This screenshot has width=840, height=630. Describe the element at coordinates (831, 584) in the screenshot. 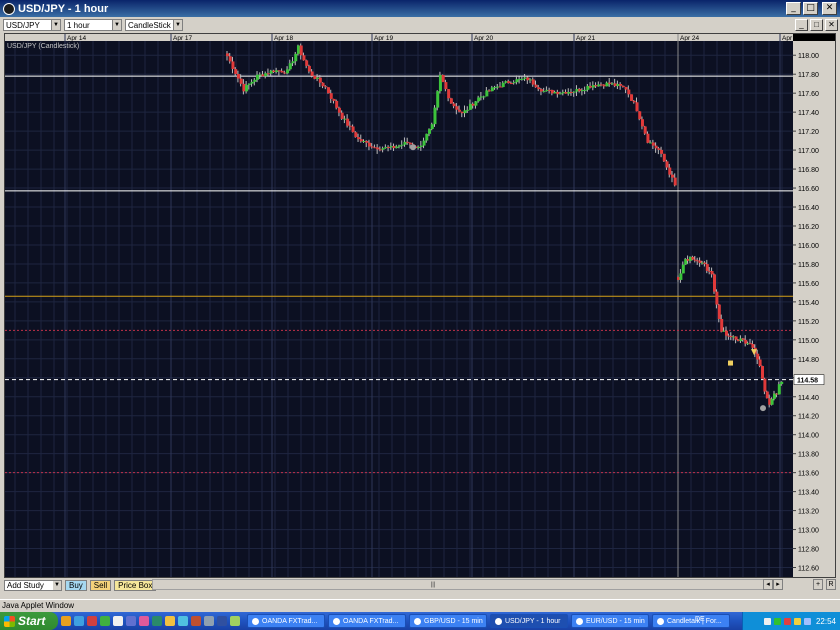

I see `reset-button: R` at that location.